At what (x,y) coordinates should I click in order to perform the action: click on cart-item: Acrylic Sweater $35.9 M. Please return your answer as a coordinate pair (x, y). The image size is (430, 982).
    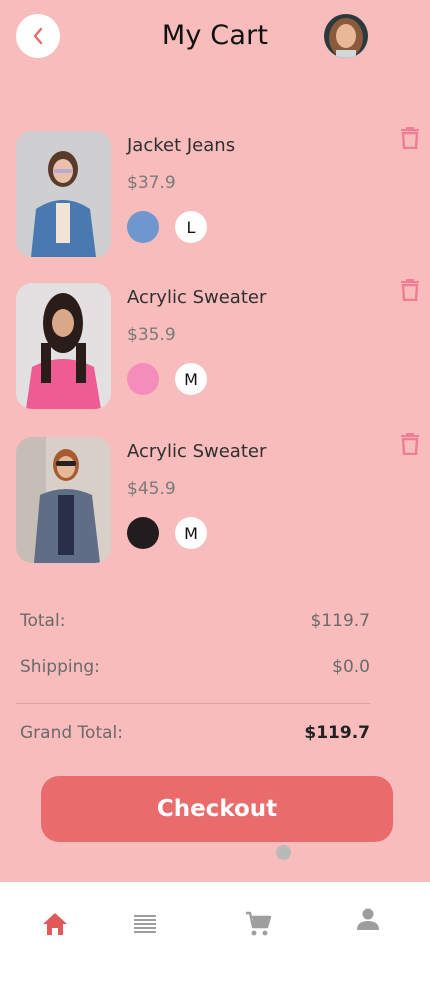
    Looking at the image, I should click on (215, 344).